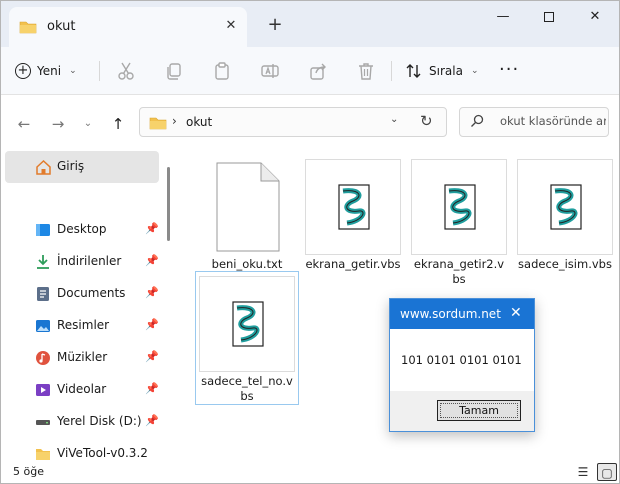  I want to click on title-bar: okut ✕ + — ✕, so click(310, 24).